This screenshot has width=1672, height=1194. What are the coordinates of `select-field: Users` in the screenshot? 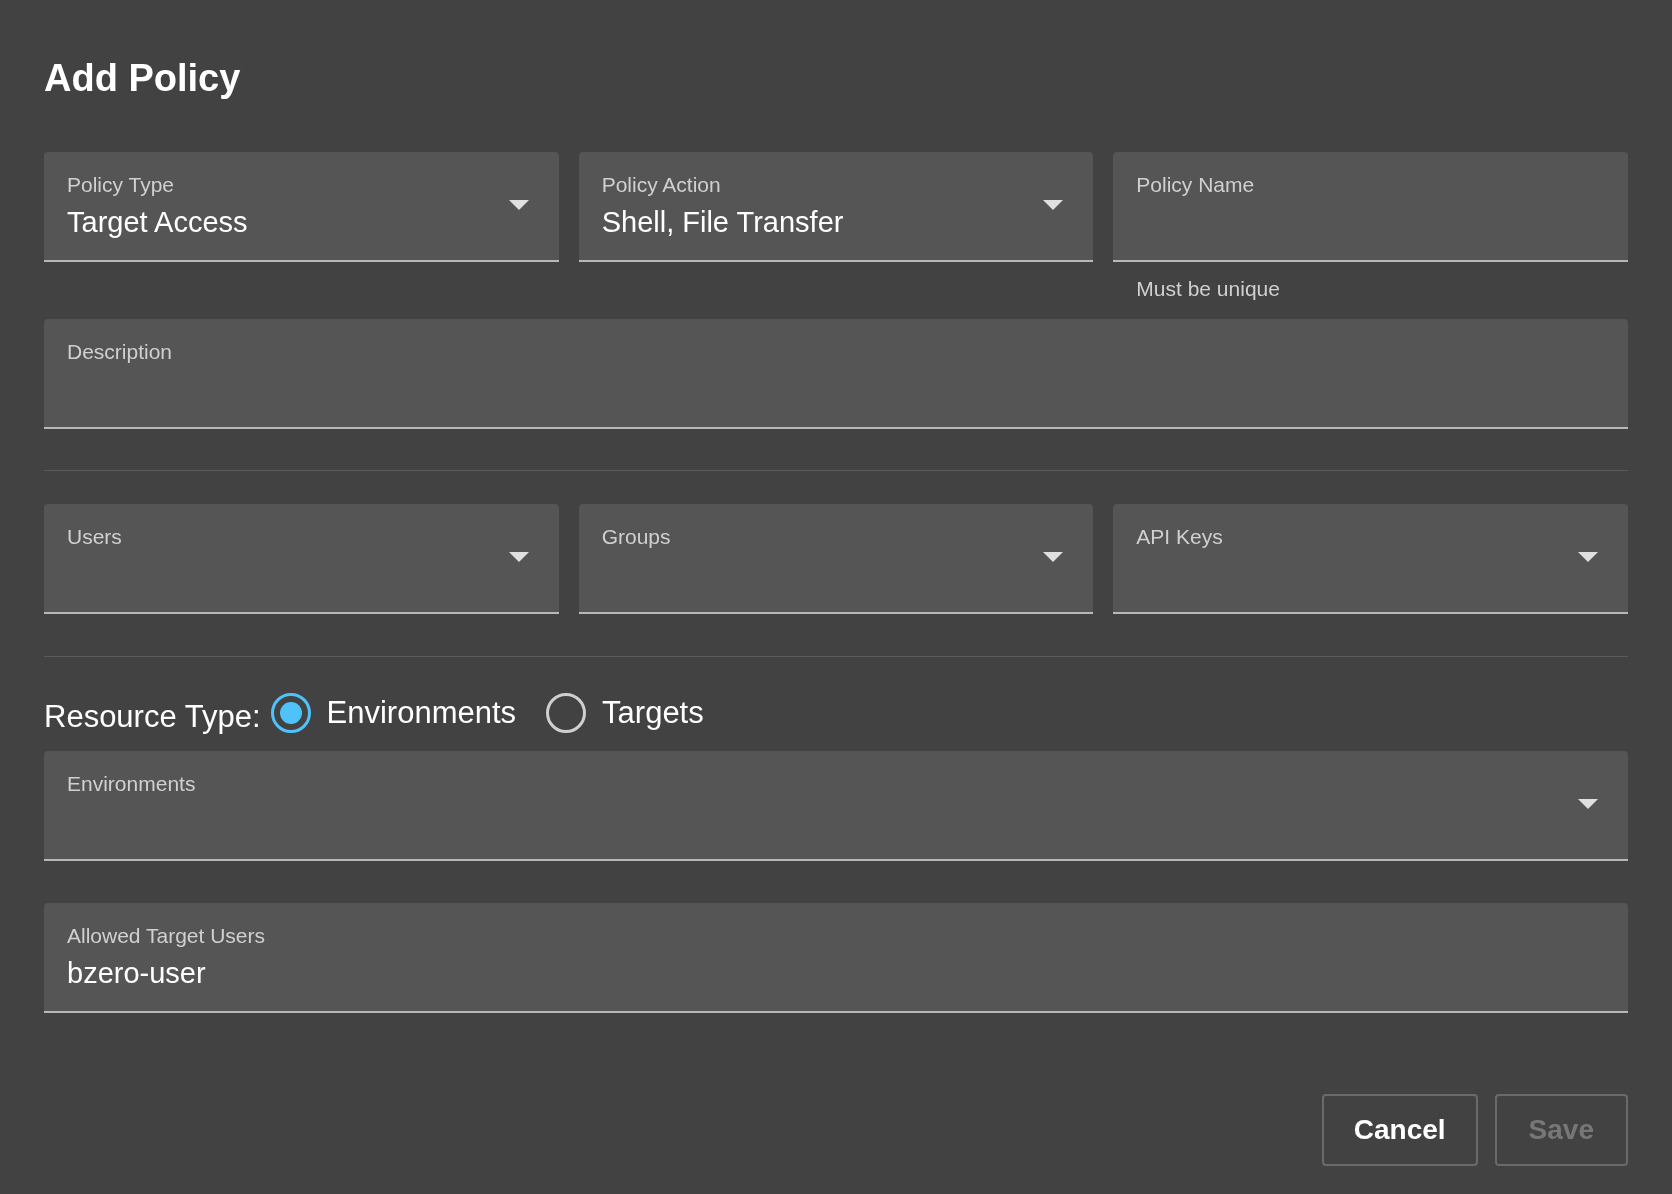 It's located at (301, 559).